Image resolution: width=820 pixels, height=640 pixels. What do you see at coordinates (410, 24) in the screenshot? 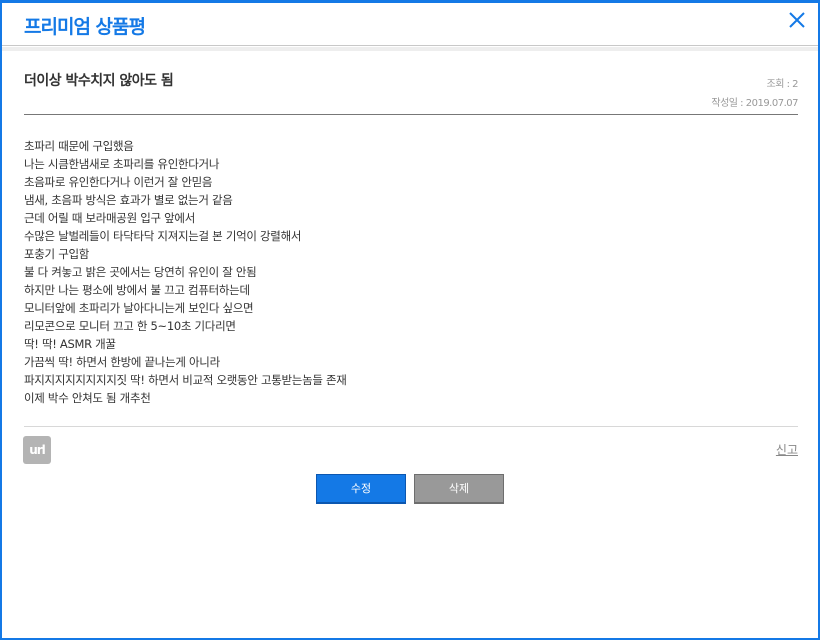
I see `dialog-header: 프리미엄 상품평` at bounding box center [410, 24].